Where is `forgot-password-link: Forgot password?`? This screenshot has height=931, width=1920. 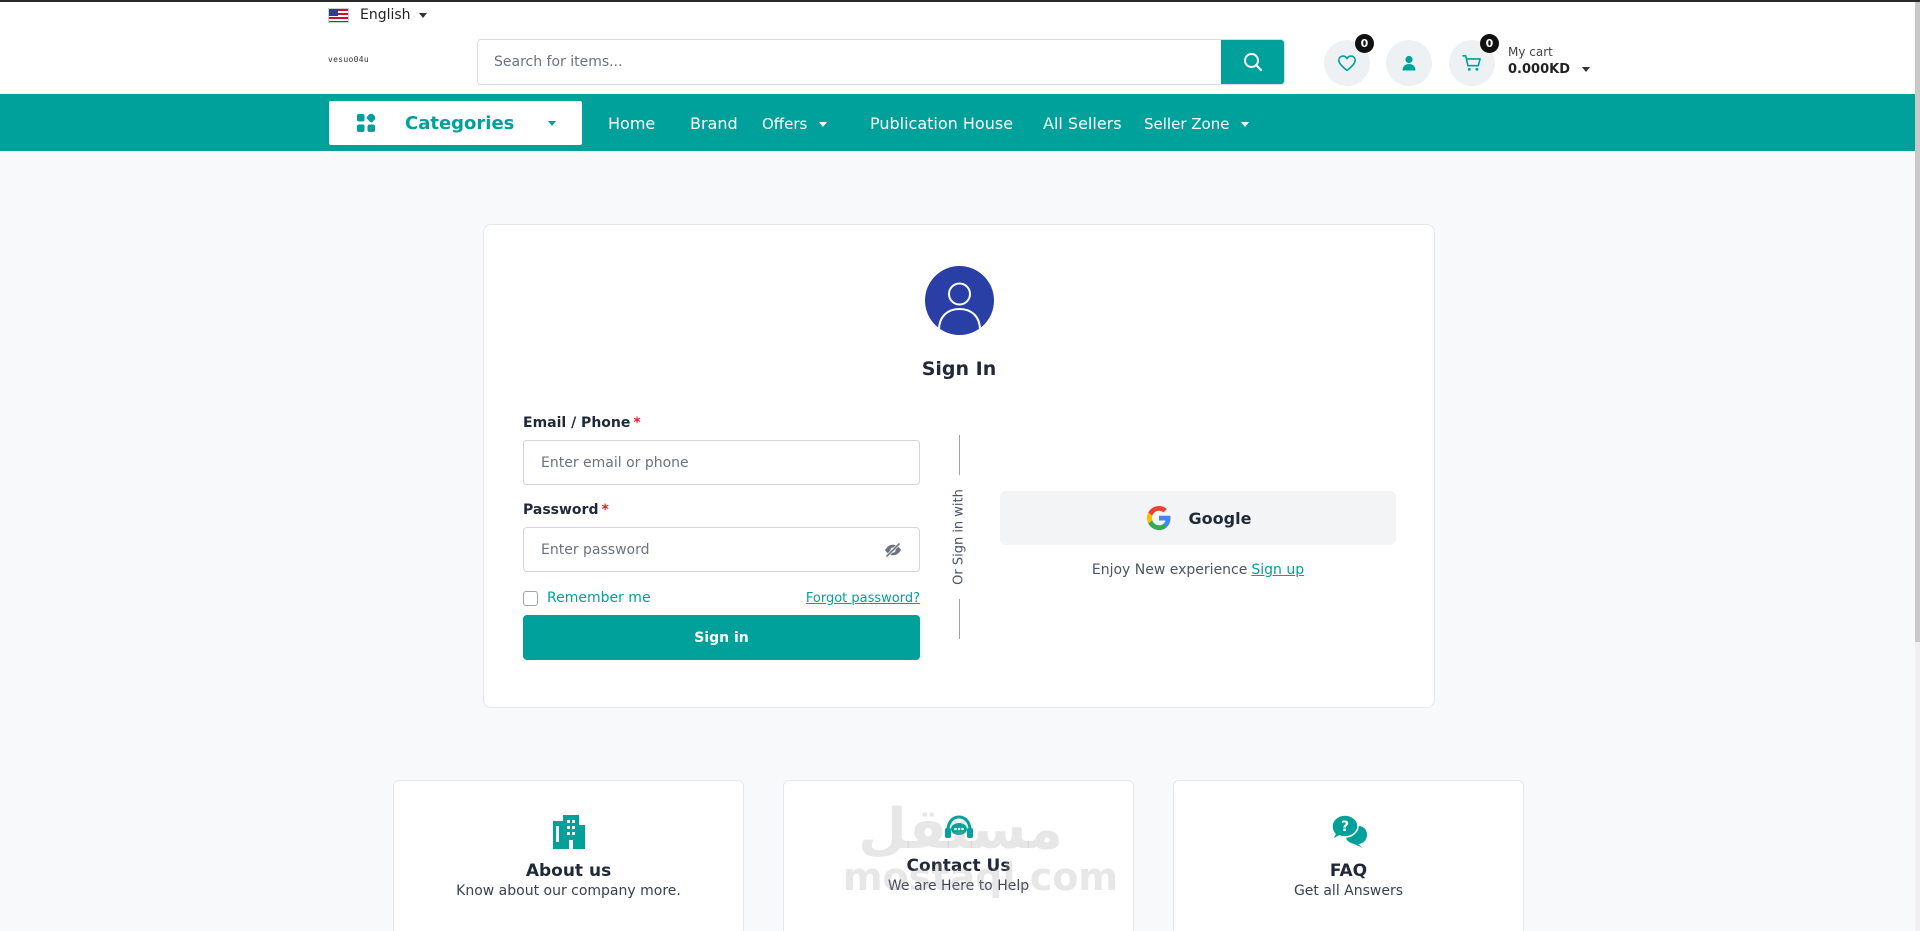
forgot-password-link: Forgot password? is located at coordinates (863, 598).